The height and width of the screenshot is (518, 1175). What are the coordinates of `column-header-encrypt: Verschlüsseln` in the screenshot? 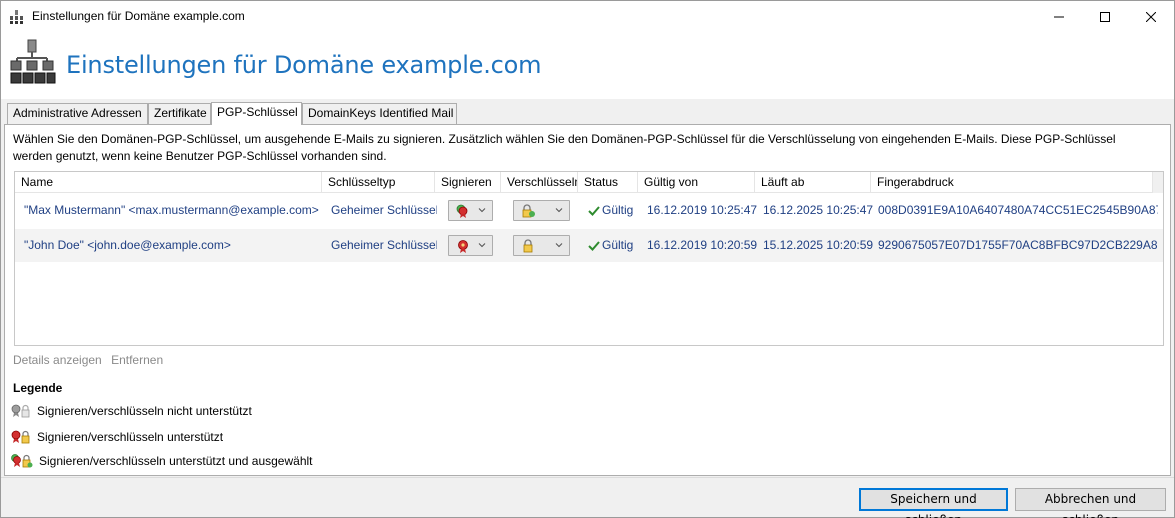 It's located at (539, 182).